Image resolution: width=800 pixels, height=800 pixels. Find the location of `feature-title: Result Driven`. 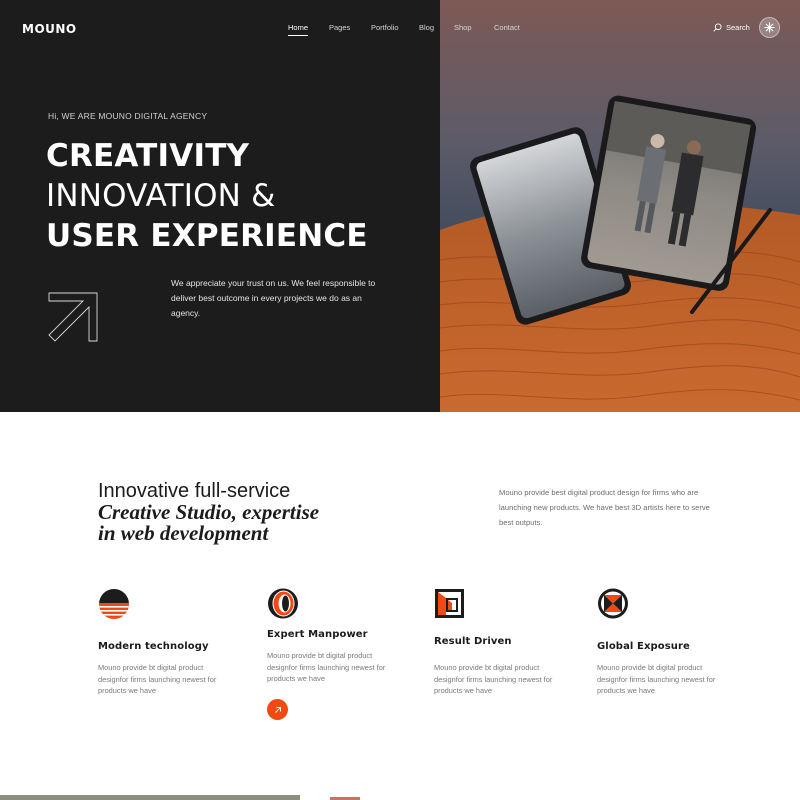

feature-title: Result Driven is located at coordinates (473, 641).